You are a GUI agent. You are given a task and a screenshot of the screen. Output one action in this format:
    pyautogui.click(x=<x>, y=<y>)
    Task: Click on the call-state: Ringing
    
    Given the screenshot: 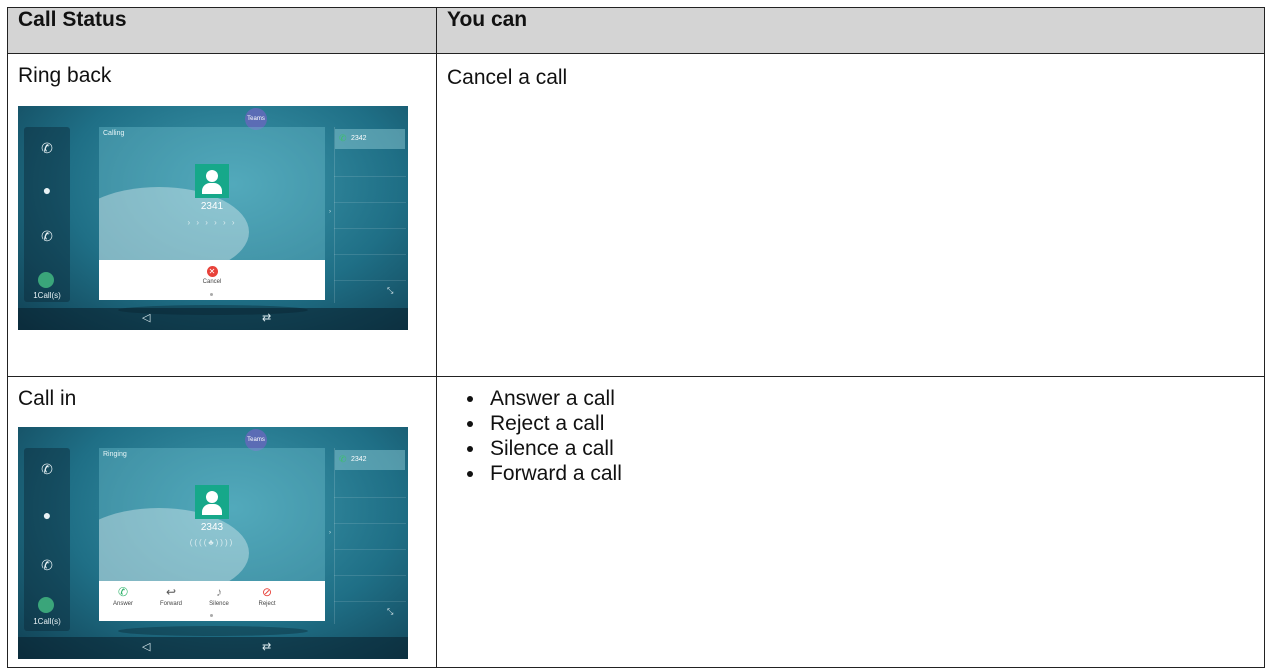 What is the action you would take?
    pyautogui.click(x=115, y=454)
    